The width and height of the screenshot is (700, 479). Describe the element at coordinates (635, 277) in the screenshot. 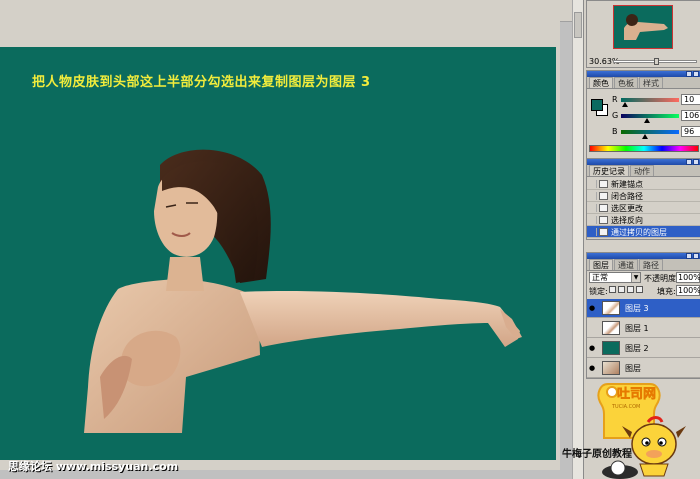

I see `chevron-down-icon: ▼` at that location.